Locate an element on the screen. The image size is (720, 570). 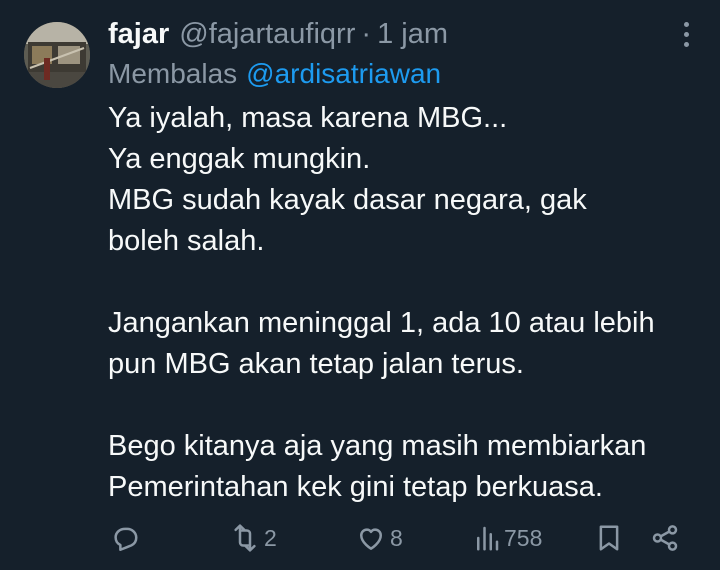
share-icon is located at coordinates (665, 538).